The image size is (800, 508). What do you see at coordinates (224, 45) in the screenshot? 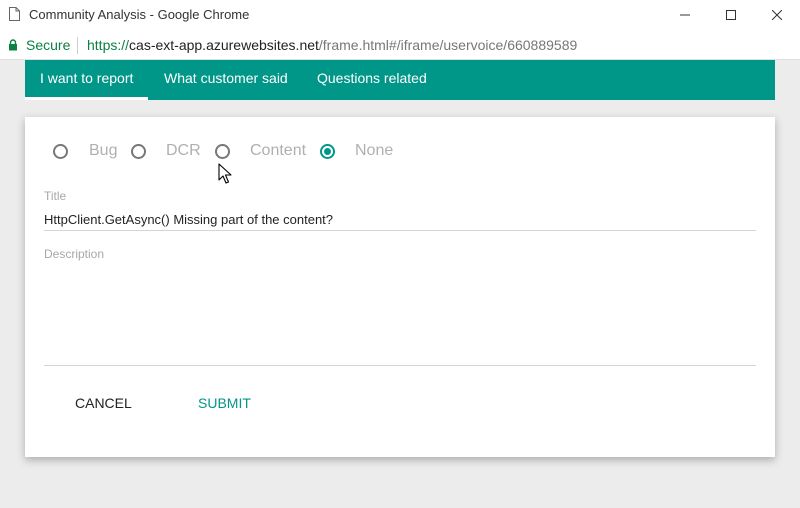
I see `url-host: cas-ext-app.azurewebsites.net` at bounding box center [224, 45].